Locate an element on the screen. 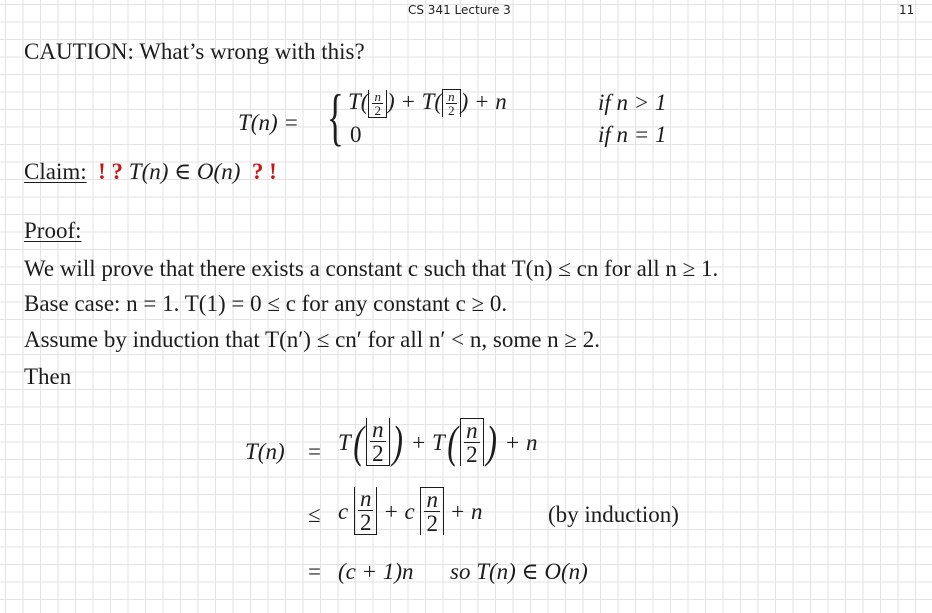 Image resolution: width=932 pixels, height=613 pixels. derivation-row-3-rel: = is located at coordinates (314, 571).